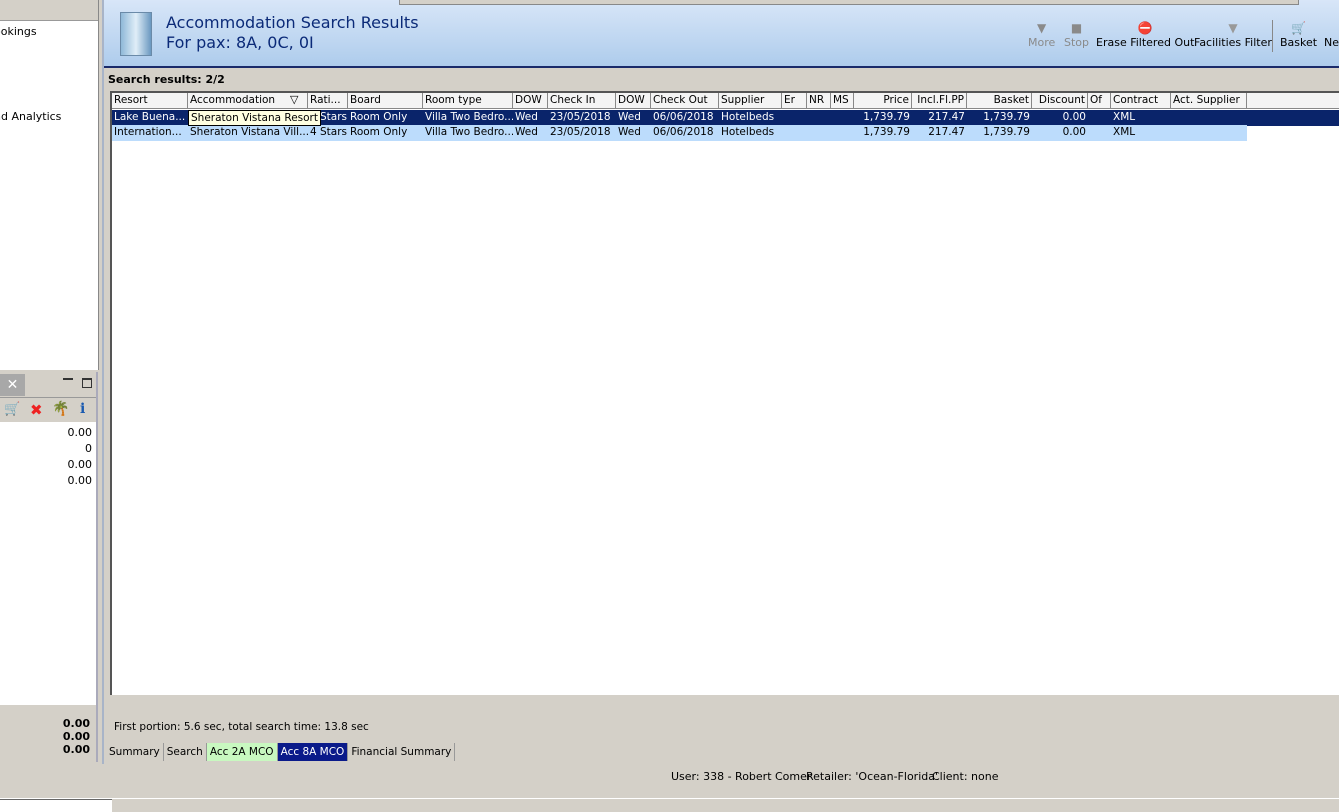 The height and width of the screenshot is (812, 1339). What do you see at coordinates (82, 409) in the screenshot?
I see `info-icon: i` at bounding box center [82, 409].